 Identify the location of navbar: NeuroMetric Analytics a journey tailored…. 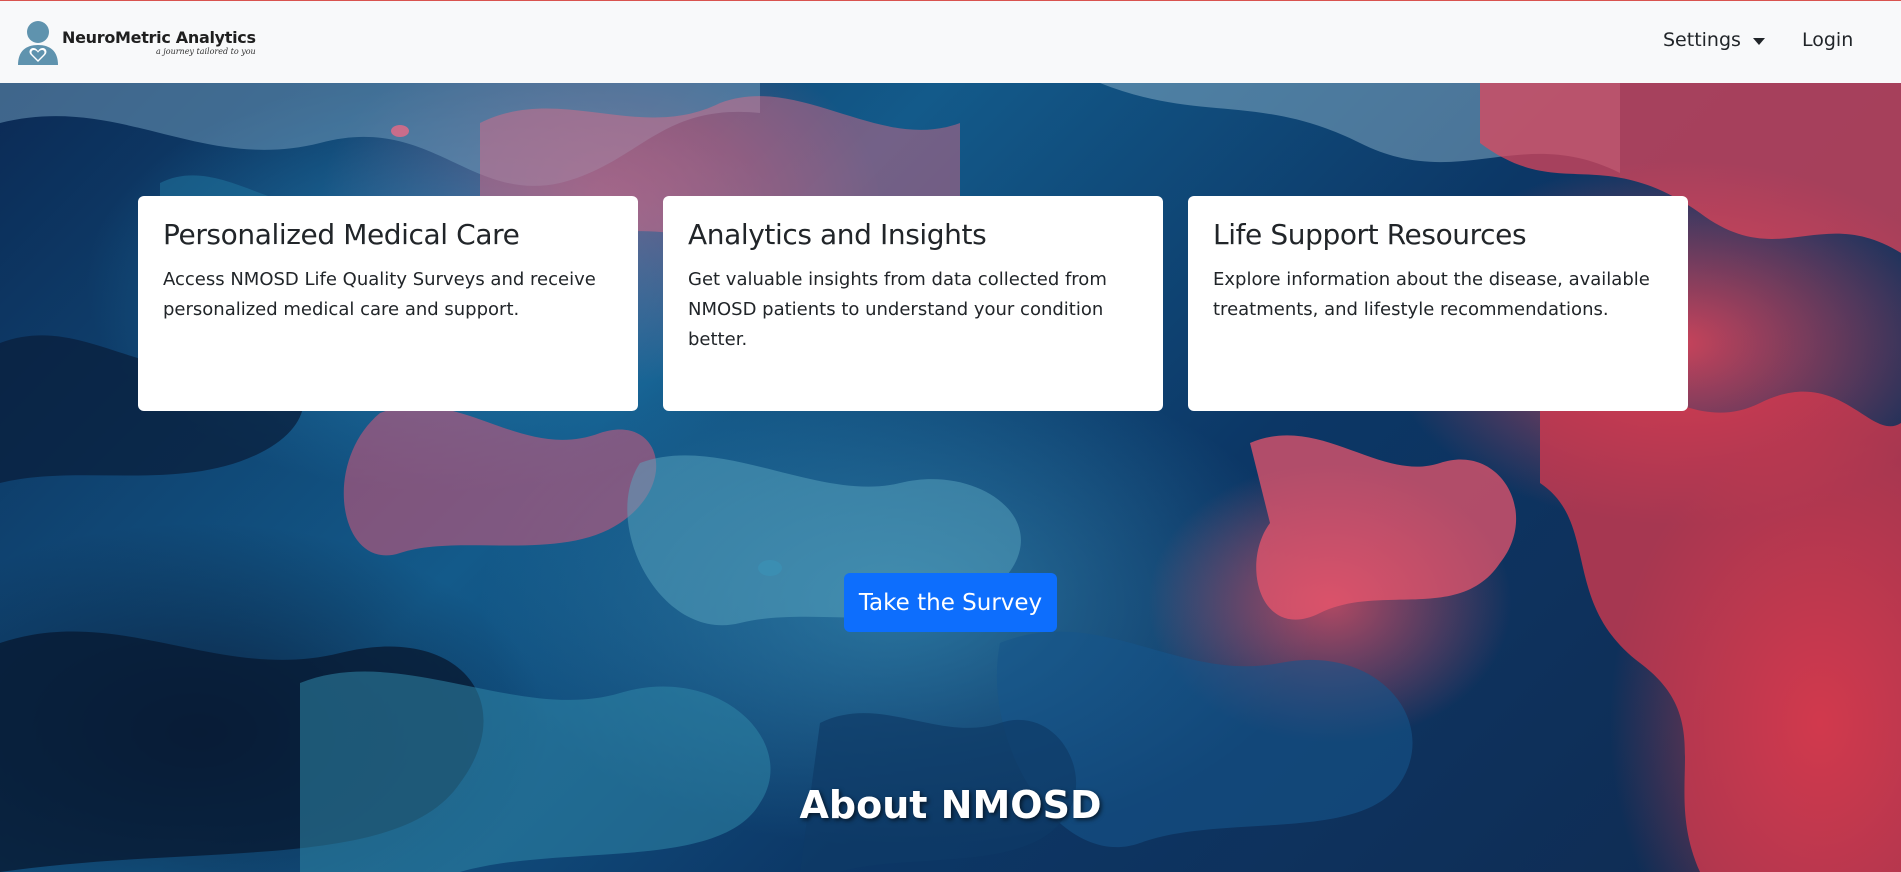
(950, 41).